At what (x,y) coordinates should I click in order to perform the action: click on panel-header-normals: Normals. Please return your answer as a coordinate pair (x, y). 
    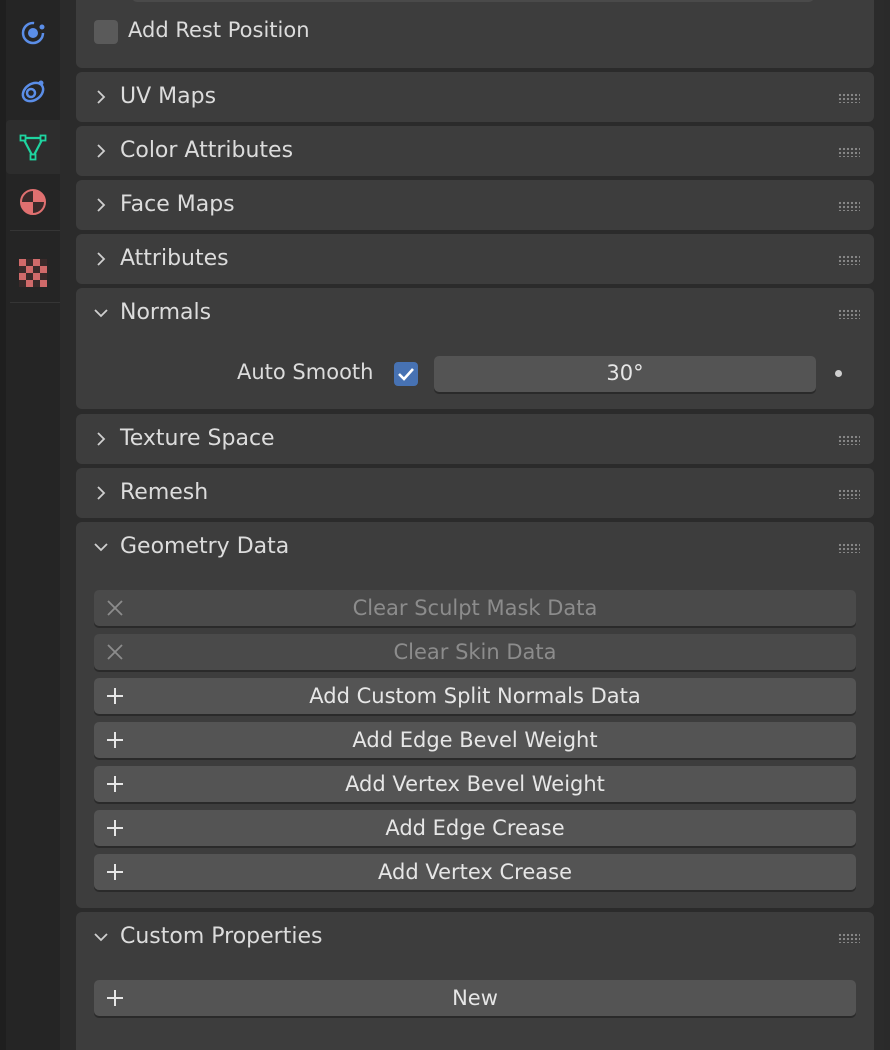
    Looking at the image, I should click on (475, 313).